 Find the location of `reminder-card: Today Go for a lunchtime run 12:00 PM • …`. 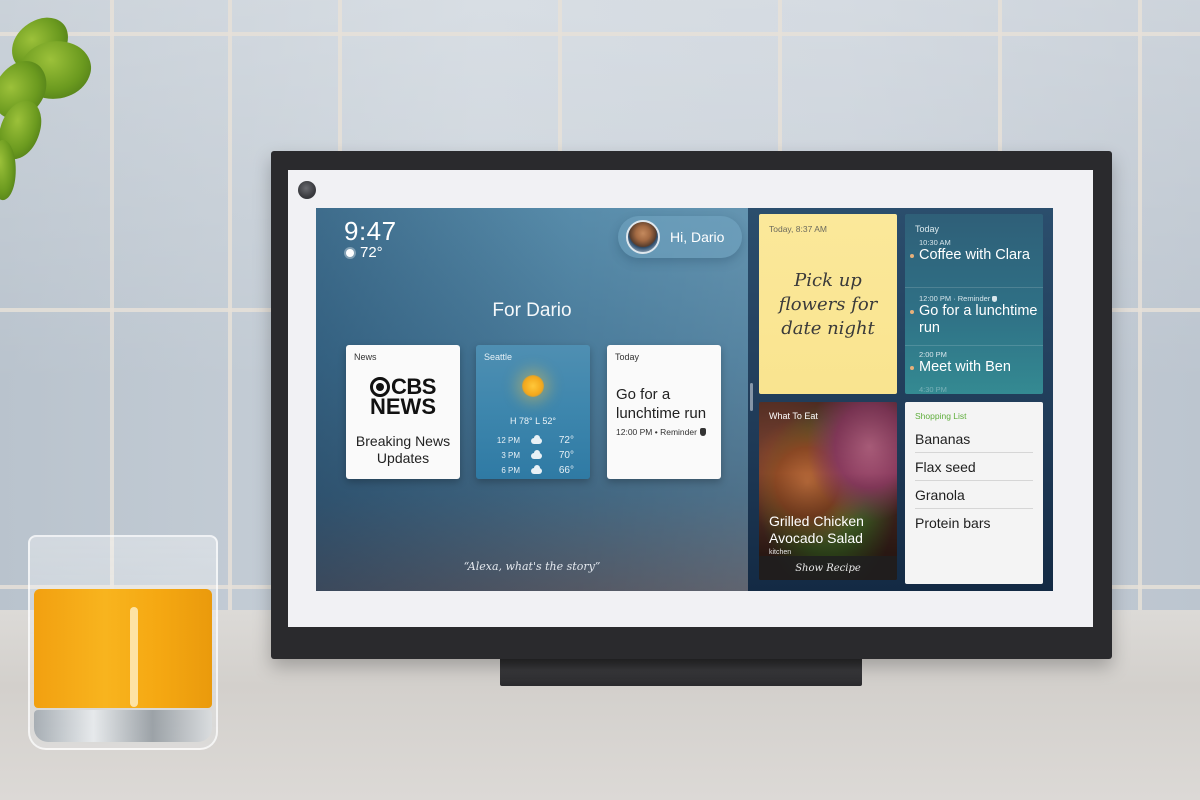

reminder-card: Today Go for a lunchtime run 12:00 PM • … is located at coordinates (664, 412).